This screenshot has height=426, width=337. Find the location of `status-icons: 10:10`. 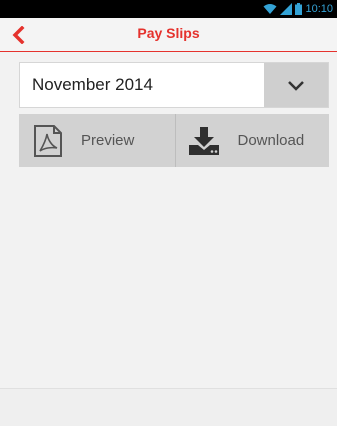

status-icons: 10:10 is located at coordinates (298, 9).